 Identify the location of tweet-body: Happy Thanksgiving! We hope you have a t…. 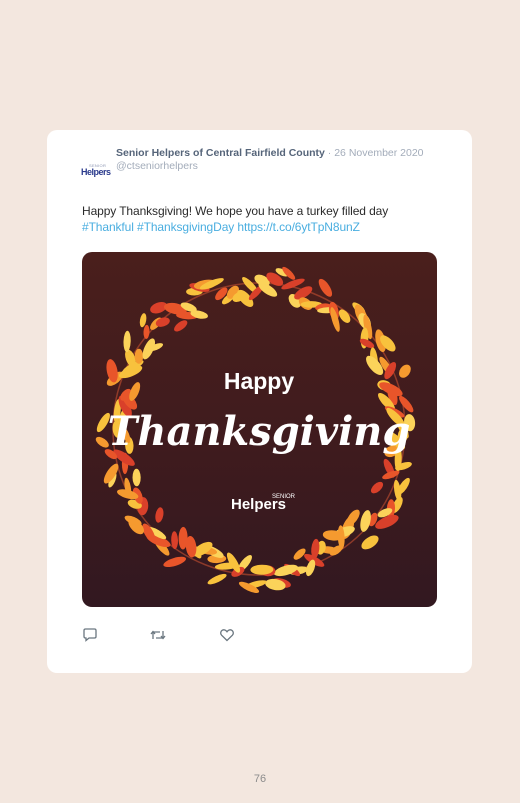
(235, 211).